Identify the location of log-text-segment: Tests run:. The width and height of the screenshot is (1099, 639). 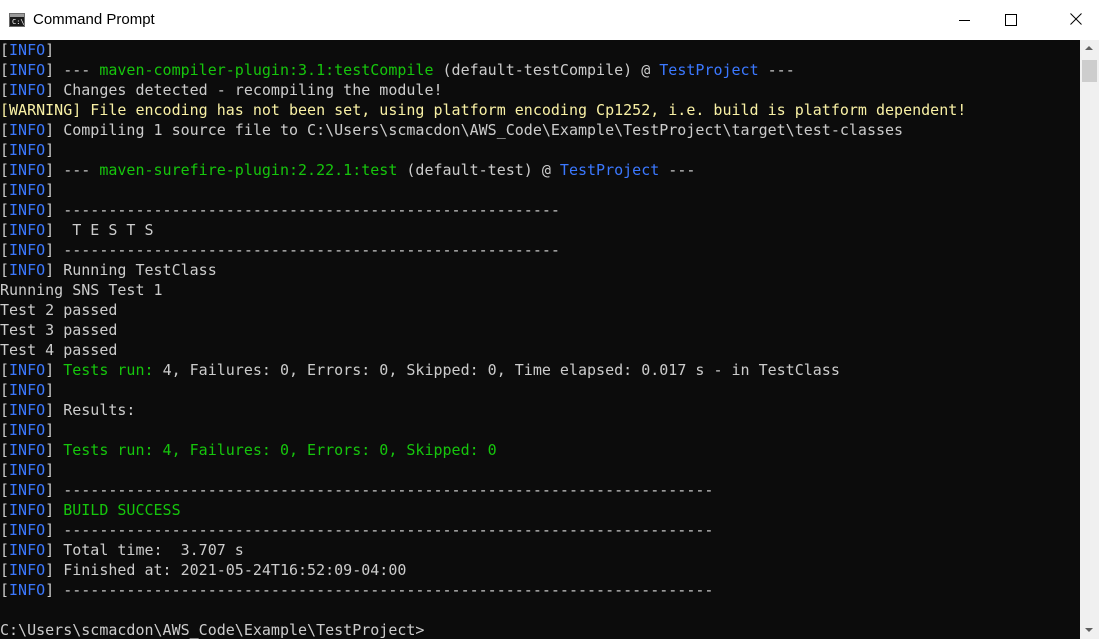
(113, 370).